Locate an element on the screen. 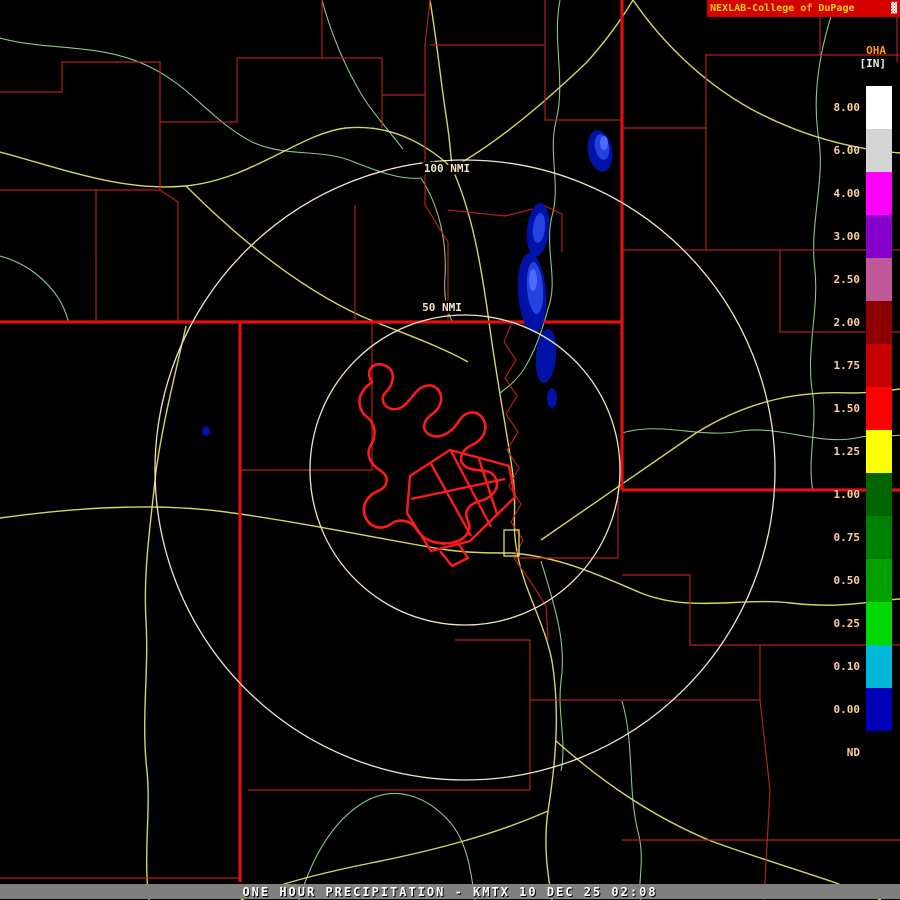 The height and width of the screenshot is (900, 900). colorbar-row: 0.10 is located at coordinates (858, 666).